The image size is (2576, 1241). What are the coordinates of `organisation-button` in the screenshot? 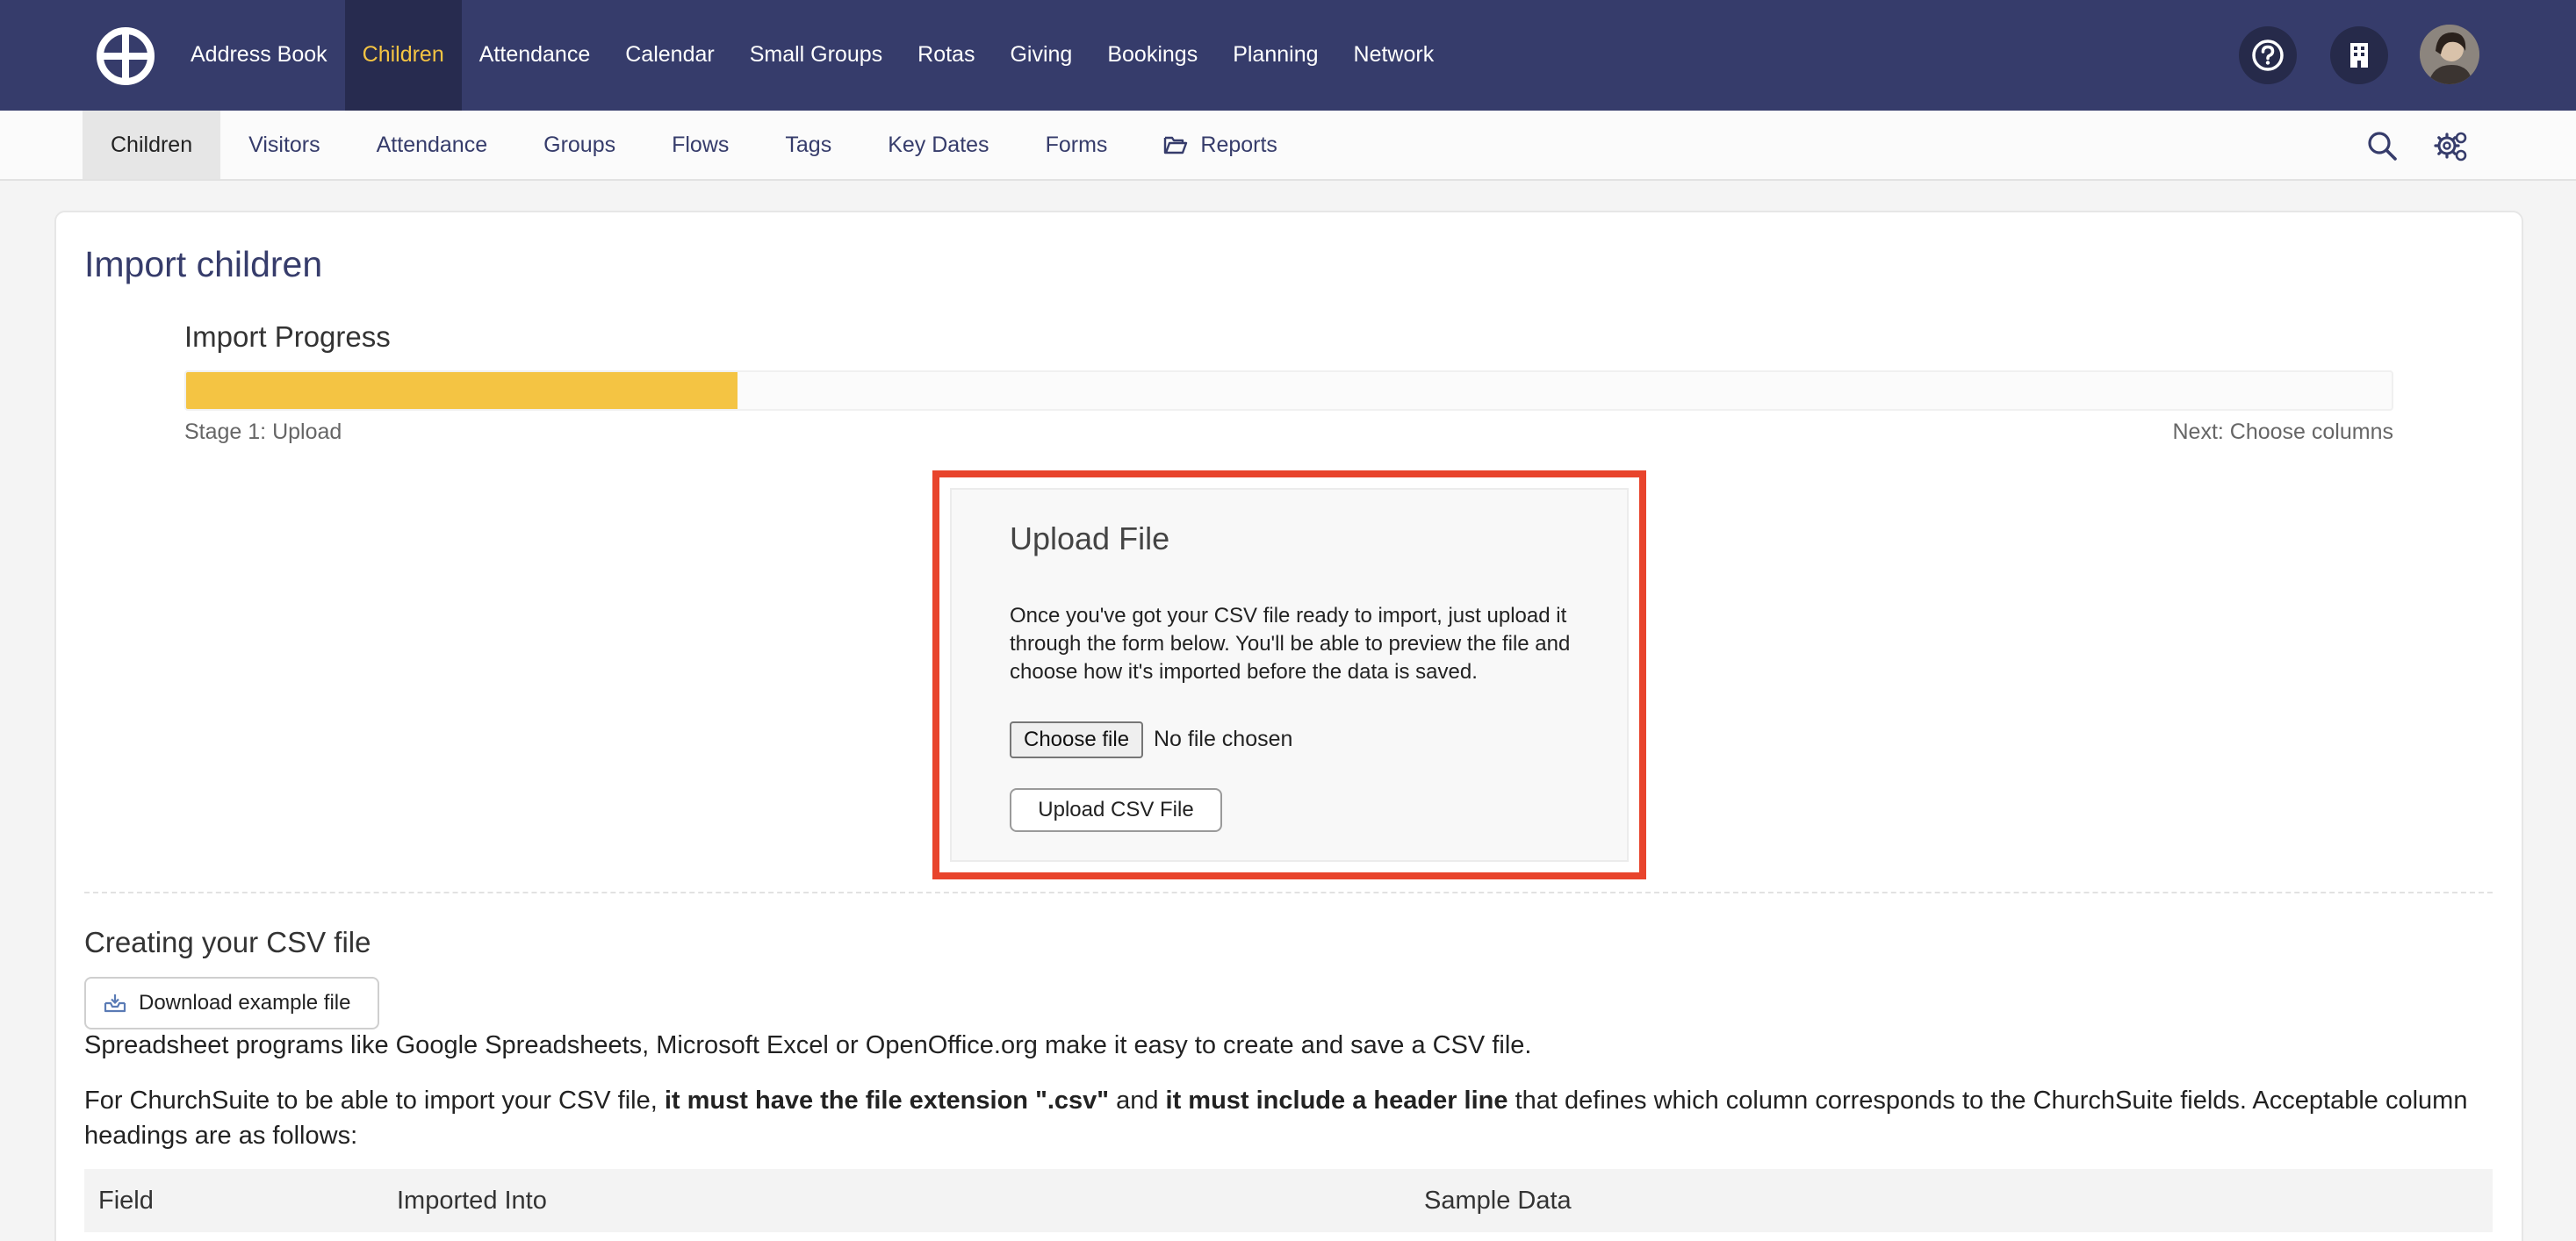 It's located at (2359, 55).